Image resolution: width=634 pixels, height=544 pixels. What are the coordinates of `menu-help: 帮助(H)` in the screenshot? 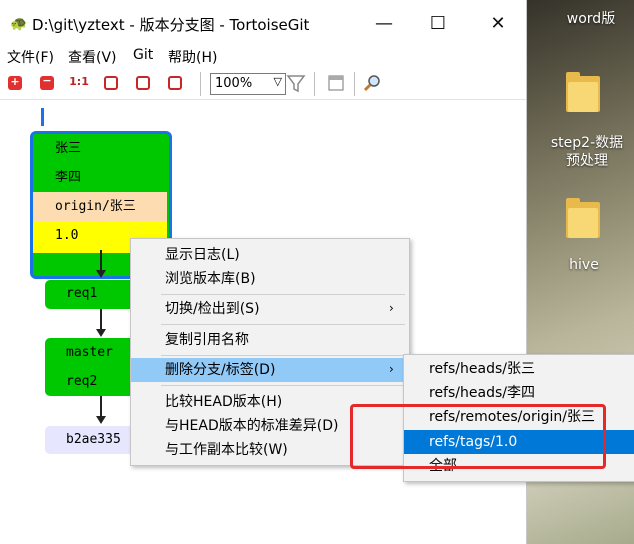 It's located at (192, 57).